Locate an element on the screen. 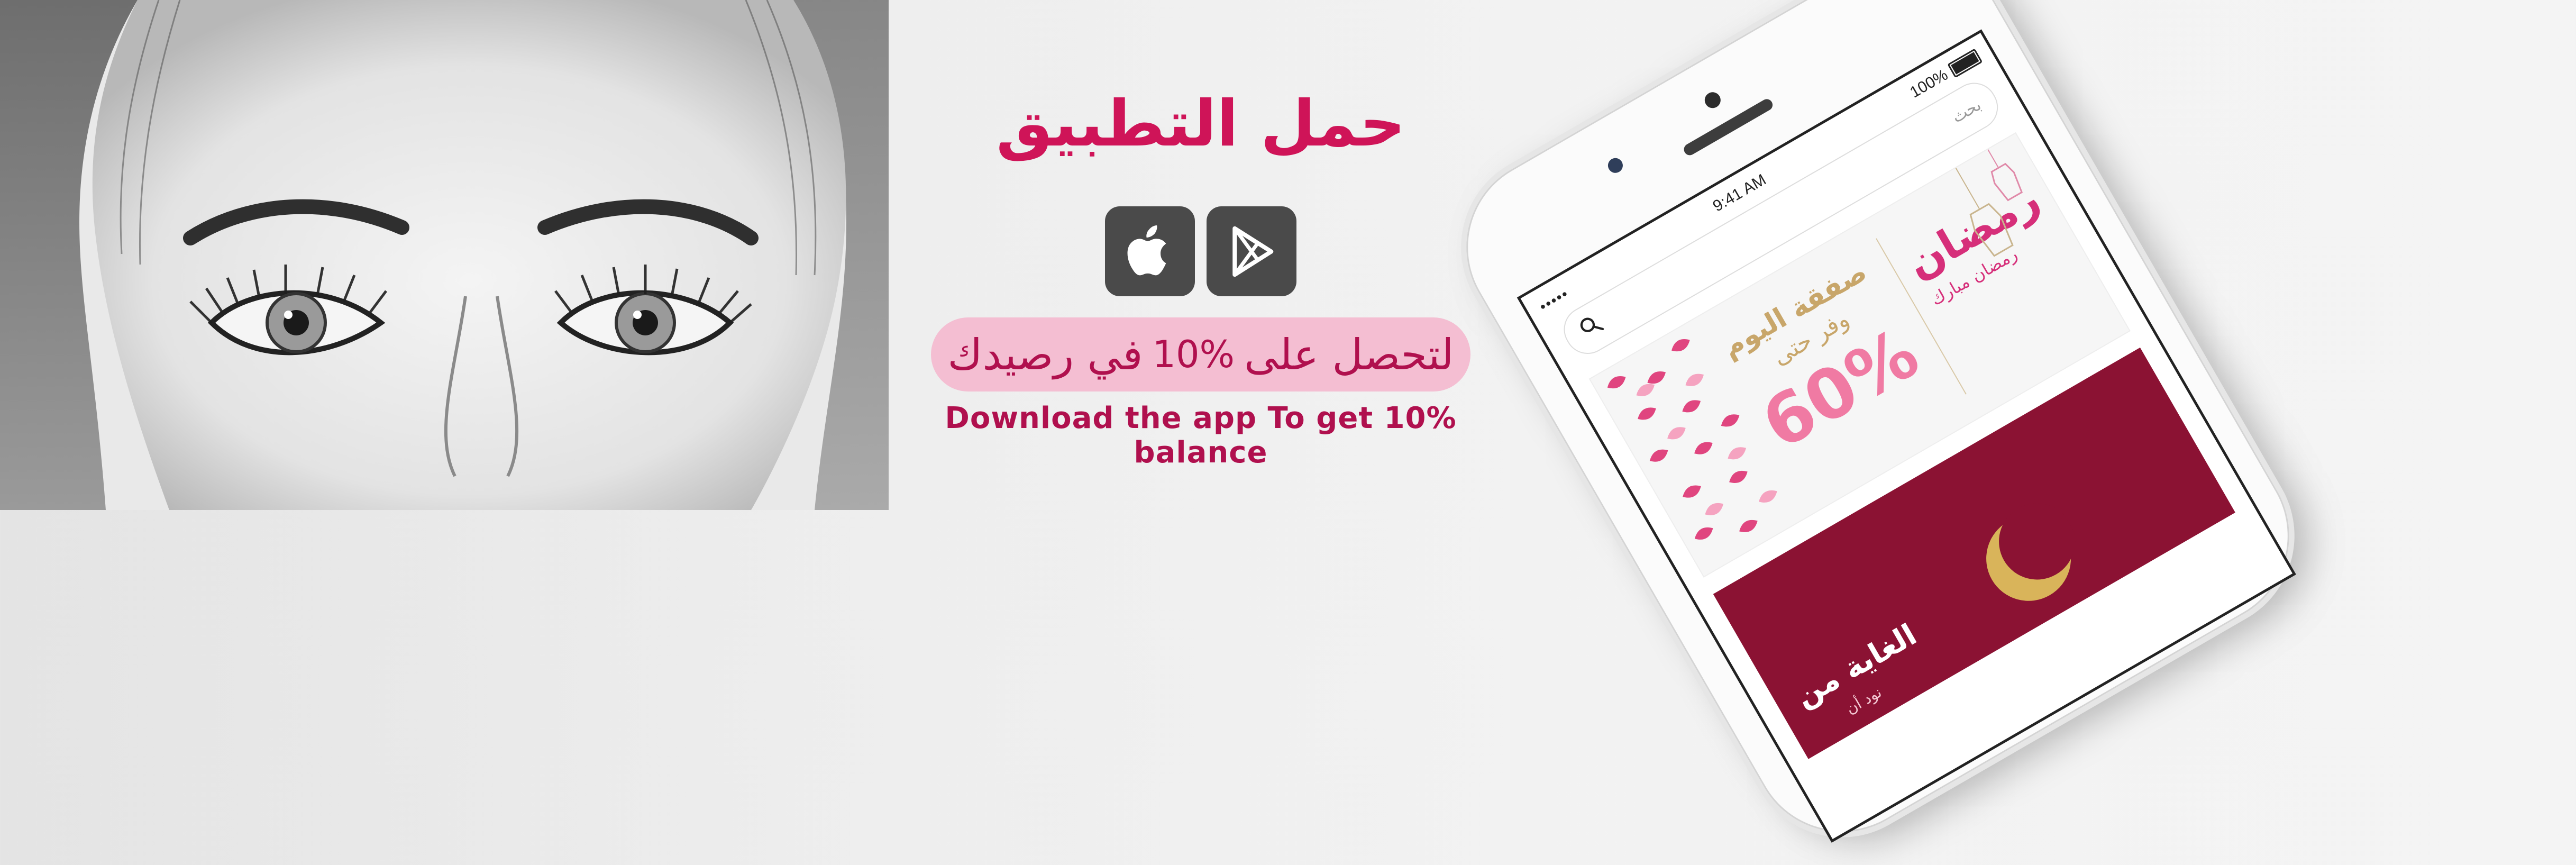 Image resolution: width=2576 pixels, height=865 pixels. google-play-button is located at coordinates (1251, 251).